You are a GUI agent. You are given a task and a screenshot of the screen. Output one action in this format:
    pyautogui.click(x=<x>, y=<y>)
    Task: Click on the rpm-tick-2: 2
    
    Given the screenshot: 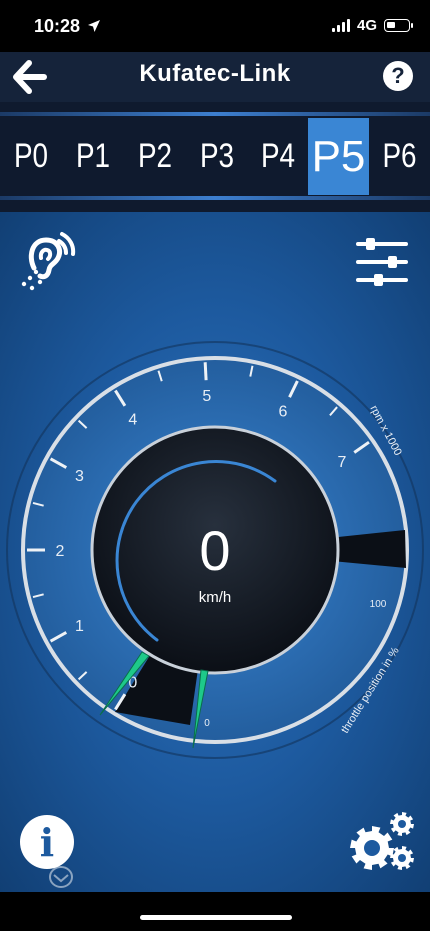 What is the action you would take?
    pyautogui.click(x=60, y=551)
    